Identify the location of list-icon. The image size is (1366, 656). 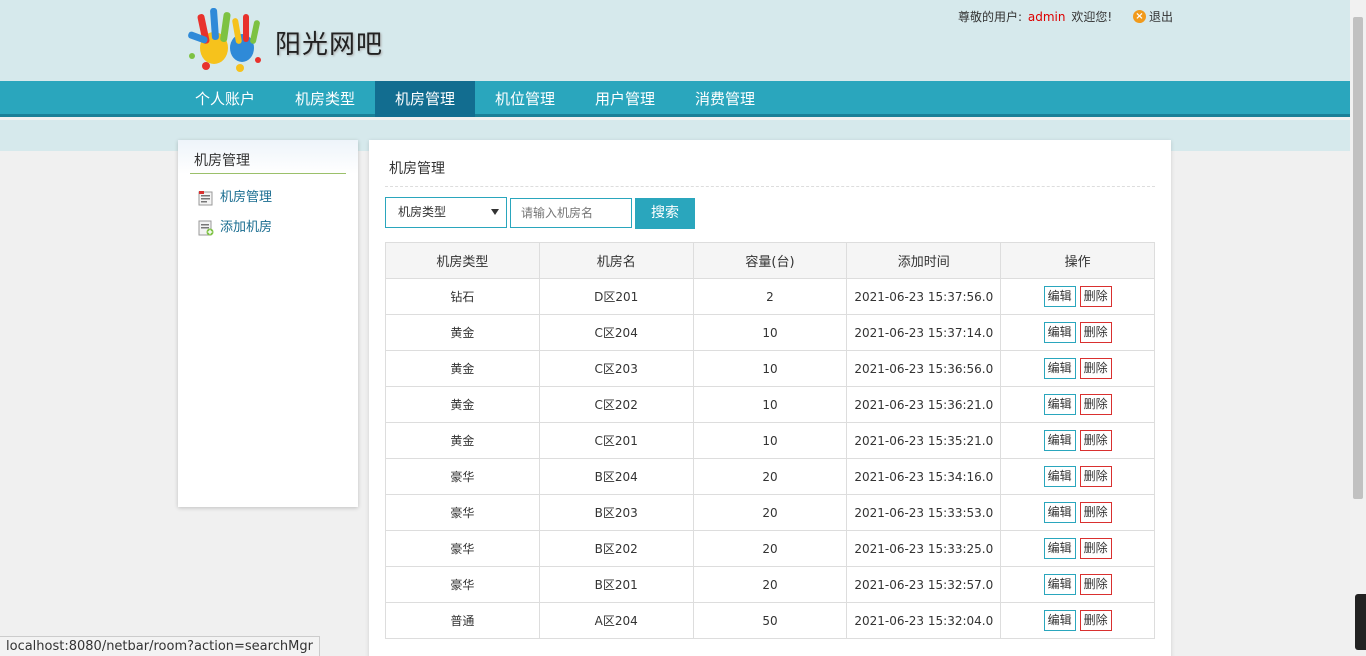
(205, 198).